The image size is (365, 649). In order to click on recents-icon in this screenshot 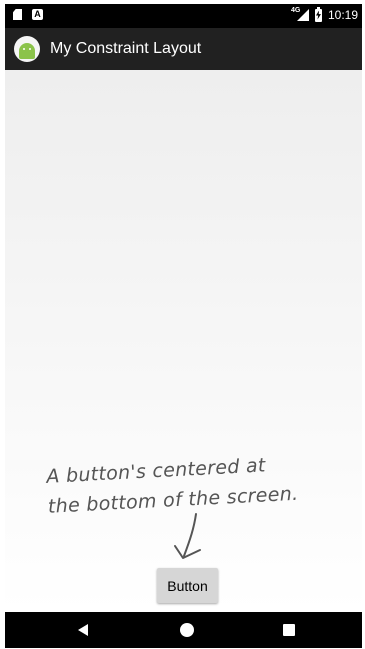, I will do `click(289, 630)`.